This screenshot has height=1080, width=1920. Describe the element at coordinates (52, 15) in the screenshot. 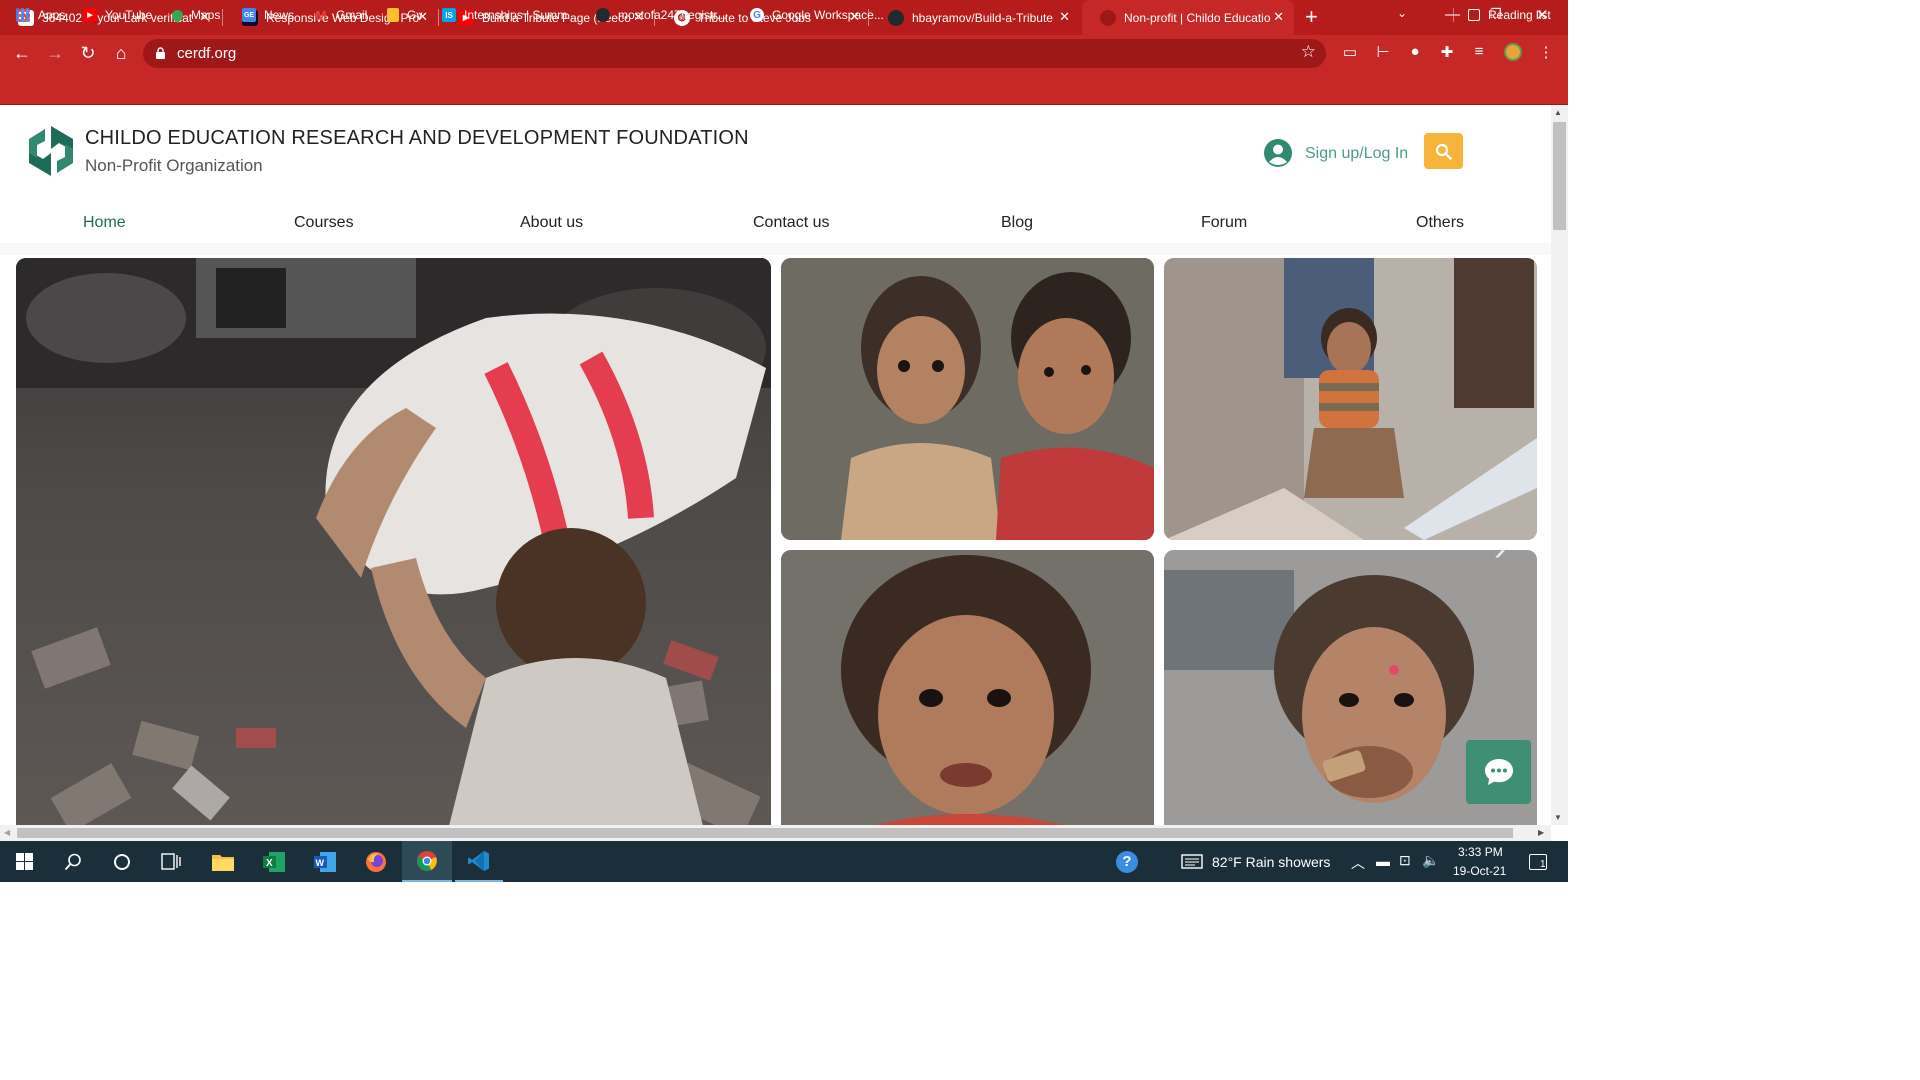

I see `bookmark-label: Apps` at that location.